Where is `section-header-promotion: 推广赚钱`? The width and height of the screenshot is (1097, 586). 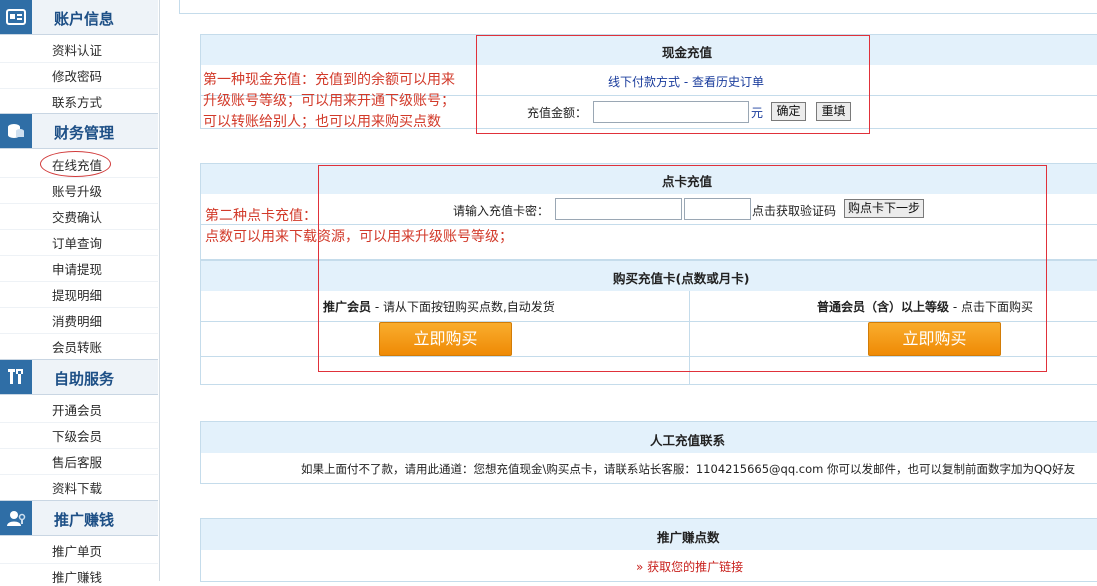
section-header-promotion: 推广赚钱 is located at coordinates (79, 518).